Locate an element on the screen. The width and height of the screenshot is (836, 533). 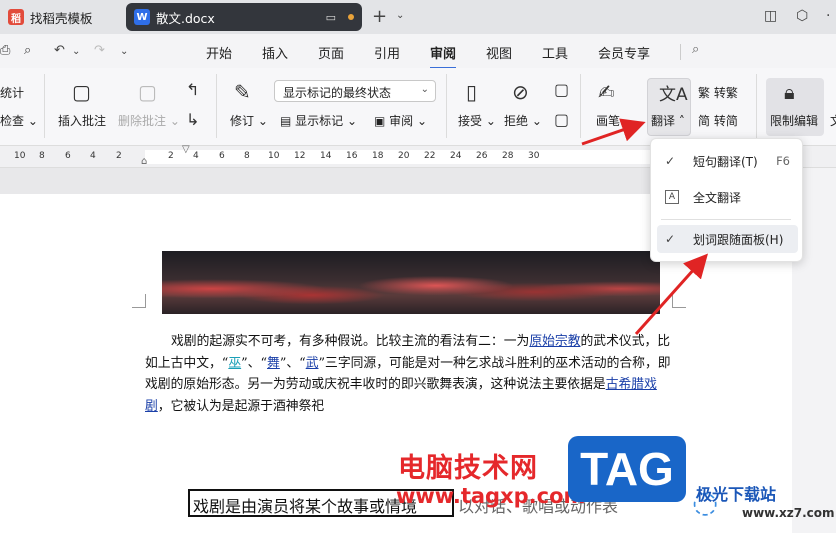
previous-change-icon: ▢ is located at coordinates (561, 89).